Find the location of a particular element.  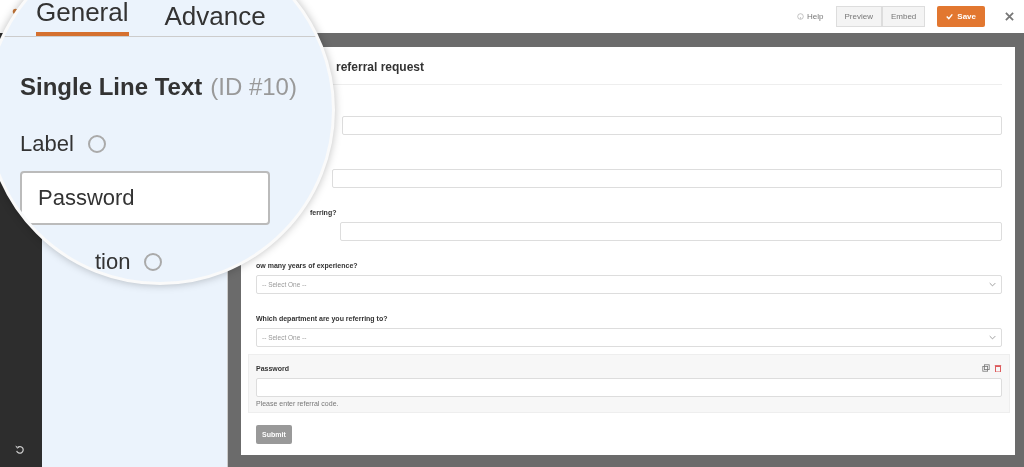

label-input: Password is located at coordinates (145, 198).